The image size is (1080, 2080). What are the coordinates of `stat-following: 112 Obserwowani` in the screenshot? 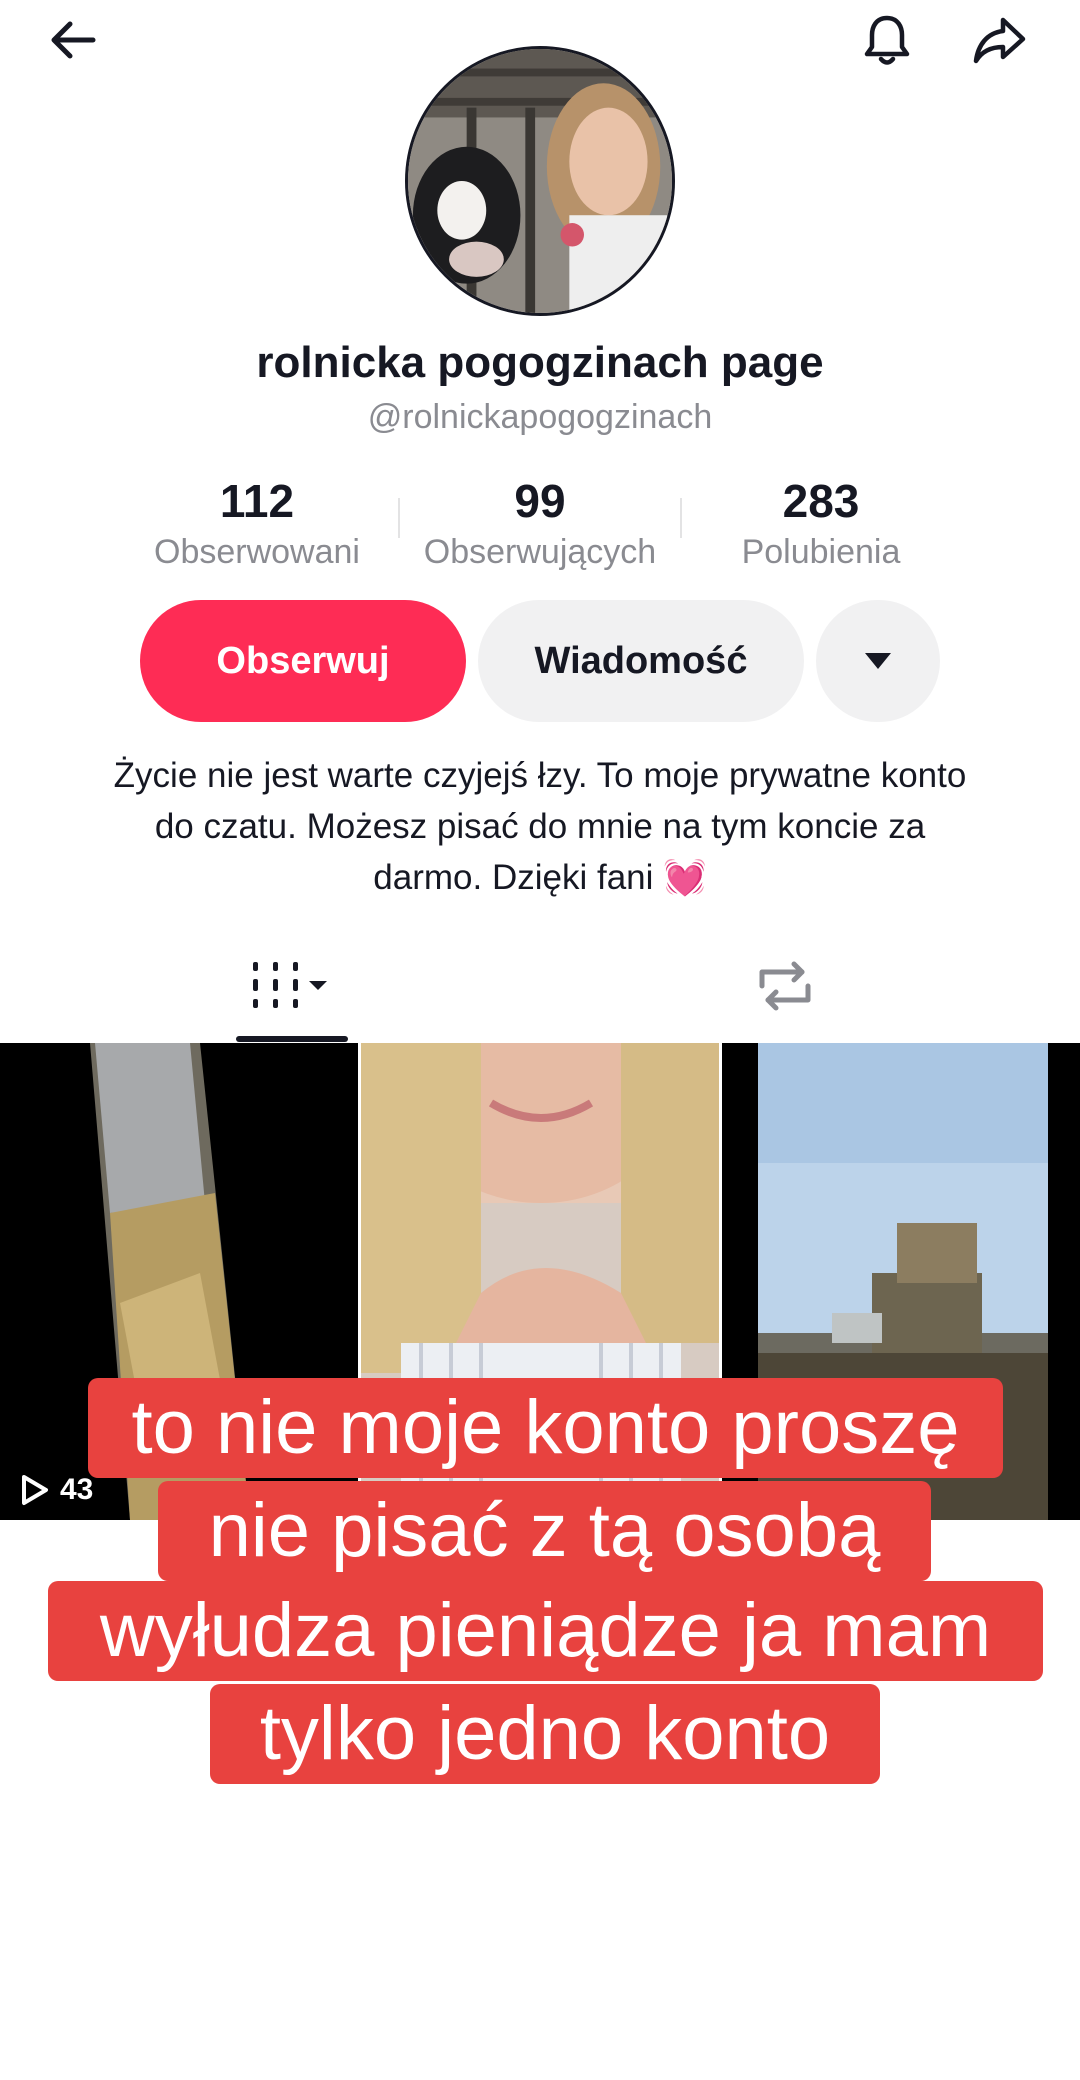 It's located at (257, 521).